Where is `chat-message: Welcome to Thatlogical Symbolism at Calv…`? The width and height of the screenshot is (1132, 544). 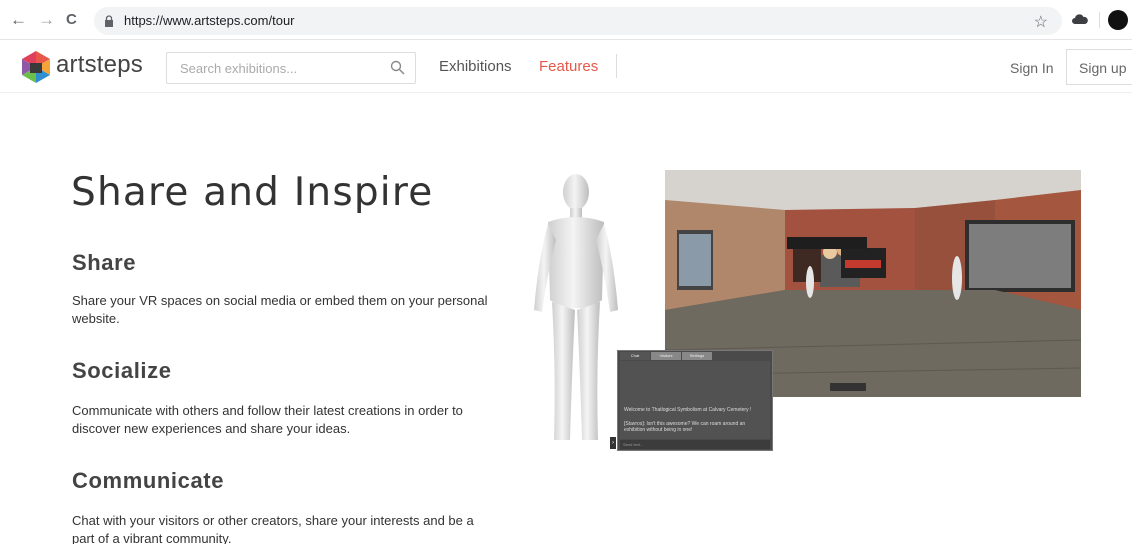 chat-message: Welcome to Thatlogical Symbolism at Calv… is located at coordinates (688, 410).